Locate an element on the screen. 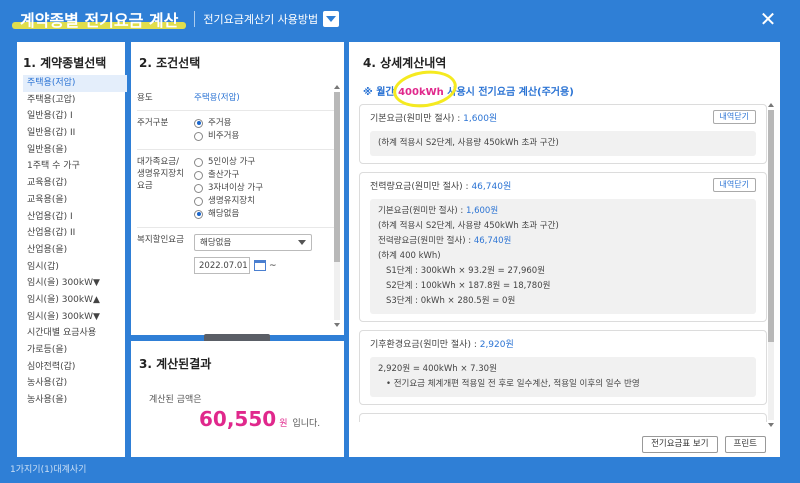 Image resolution: width=800 pixels, height=483 pixels. modal-title: 계약종별 전기요금 계산 is located at coordinates (99, 19).